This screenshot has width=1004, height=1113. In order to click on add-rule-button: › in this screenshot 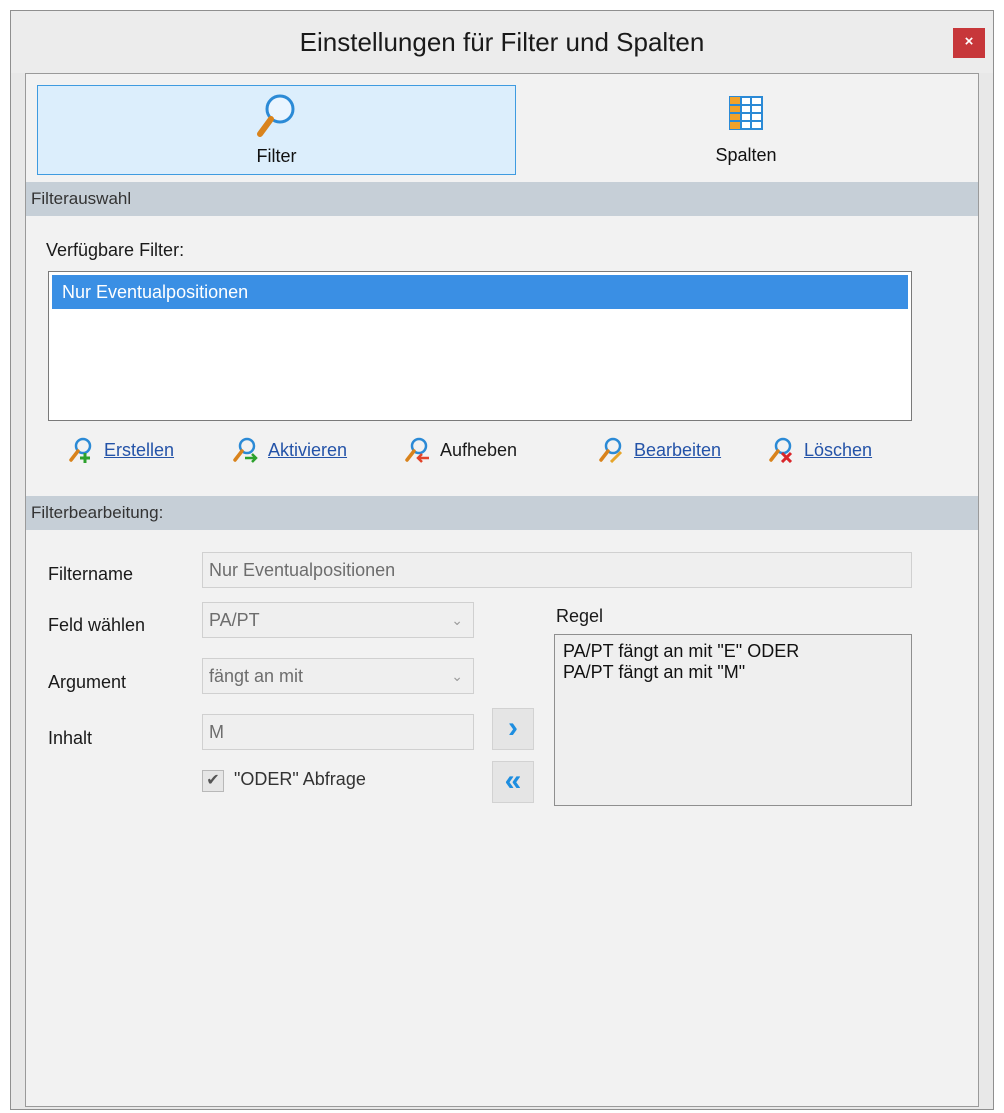, I will do `click(513, 729)`.